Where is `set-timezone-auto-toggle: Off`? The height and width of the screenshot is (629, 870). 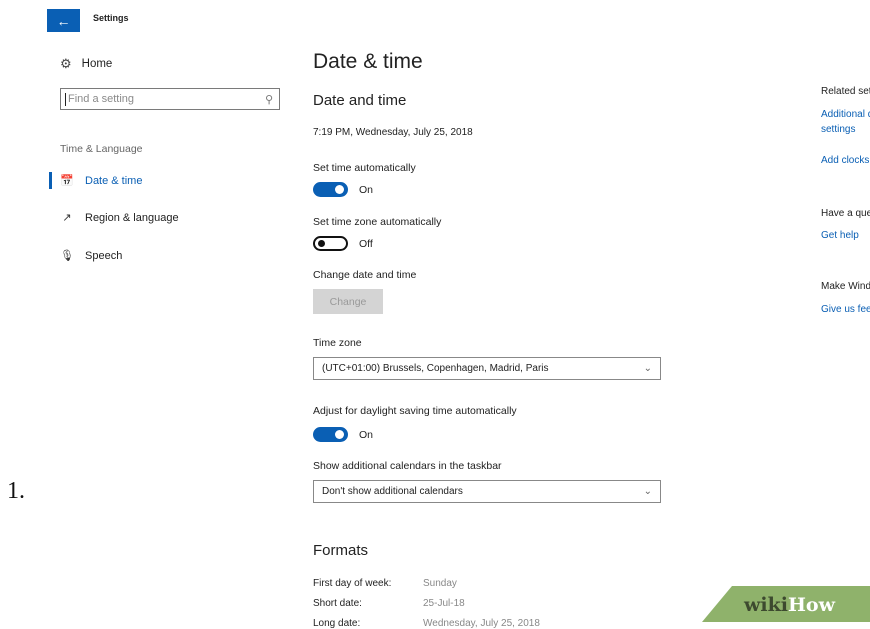
set-timezone-auto-toggle: Off is located at coordinates (343, 243).